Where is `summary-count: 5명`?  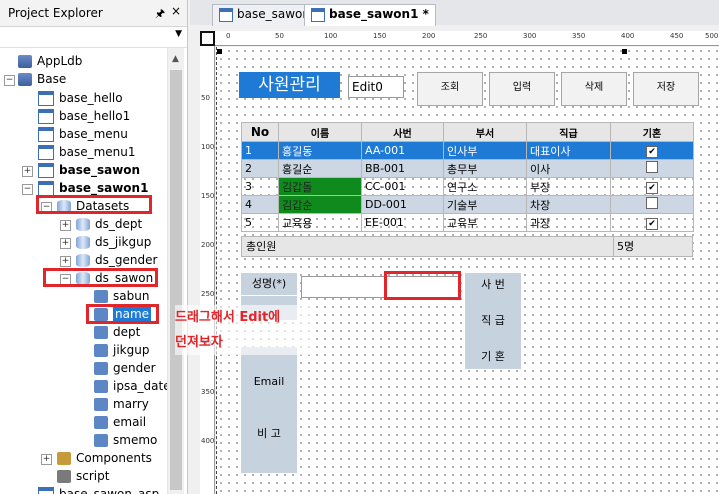 summary-count: 5명 is located at coordinates (623, 246).